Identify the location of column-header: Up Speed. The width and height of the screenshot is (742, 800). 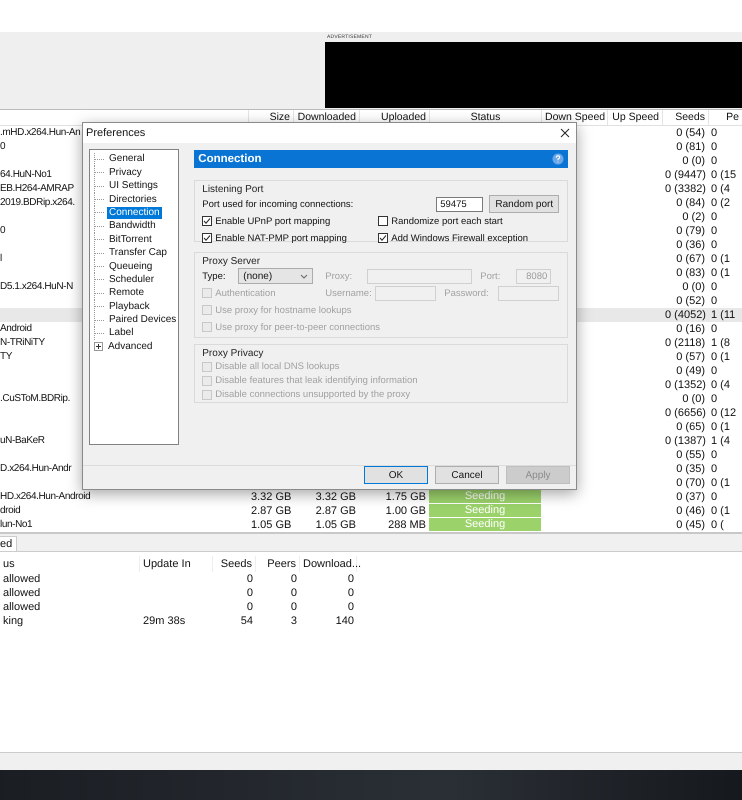
(634, 117).